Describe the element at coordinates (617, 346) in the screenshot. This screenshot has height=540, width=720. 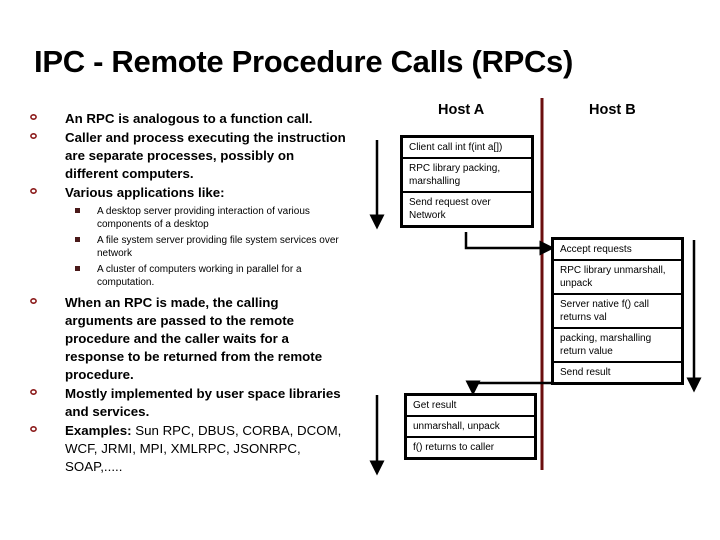
I see `step-packing-return: packing, marshalling return value` at that location.